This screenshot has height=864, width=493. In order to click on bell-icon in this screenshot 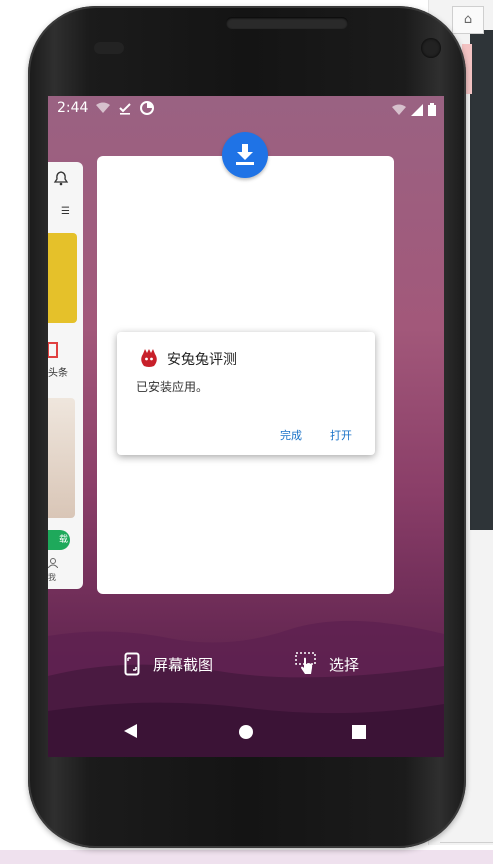, I will do `click(61, 178)`.